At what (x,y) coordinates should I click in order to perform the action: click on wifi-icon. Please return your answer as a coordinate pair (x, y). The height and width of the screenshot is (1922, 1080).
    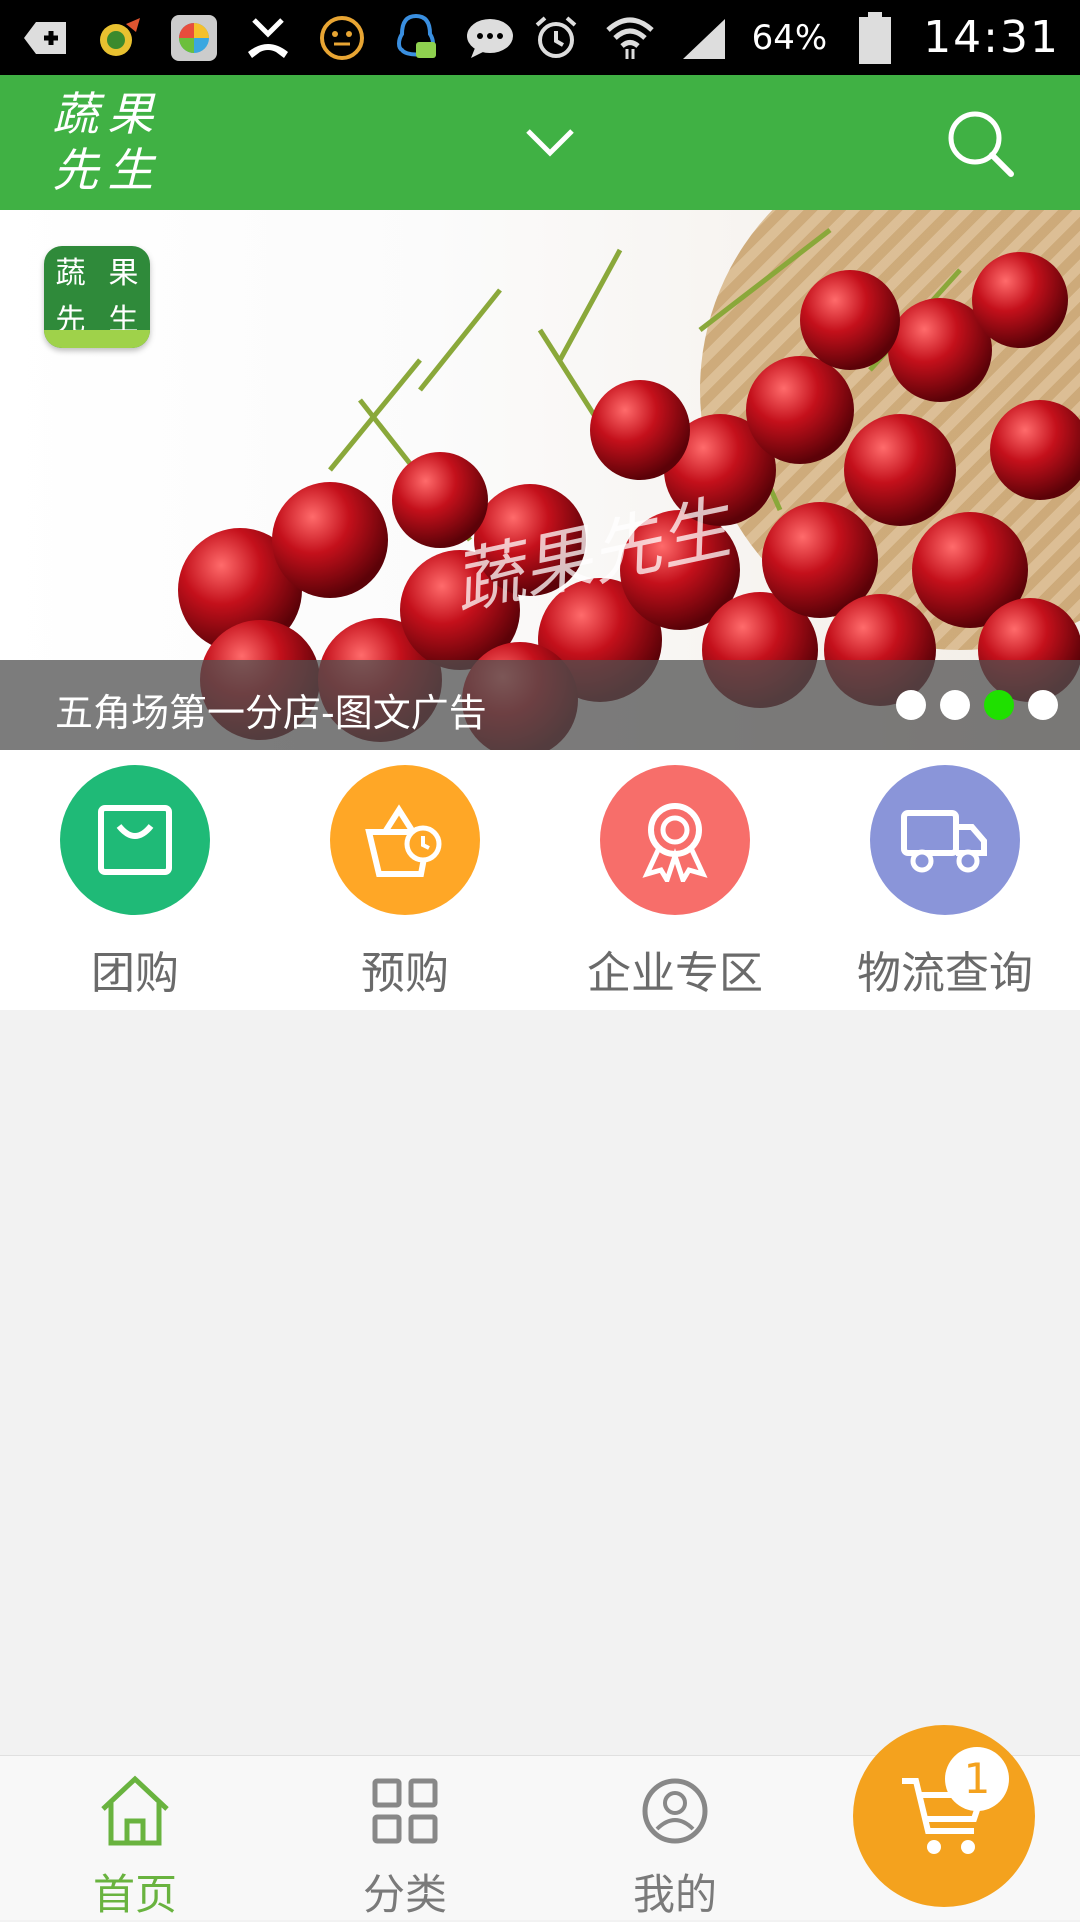
    Looking at the image, I should click on (630, 38).